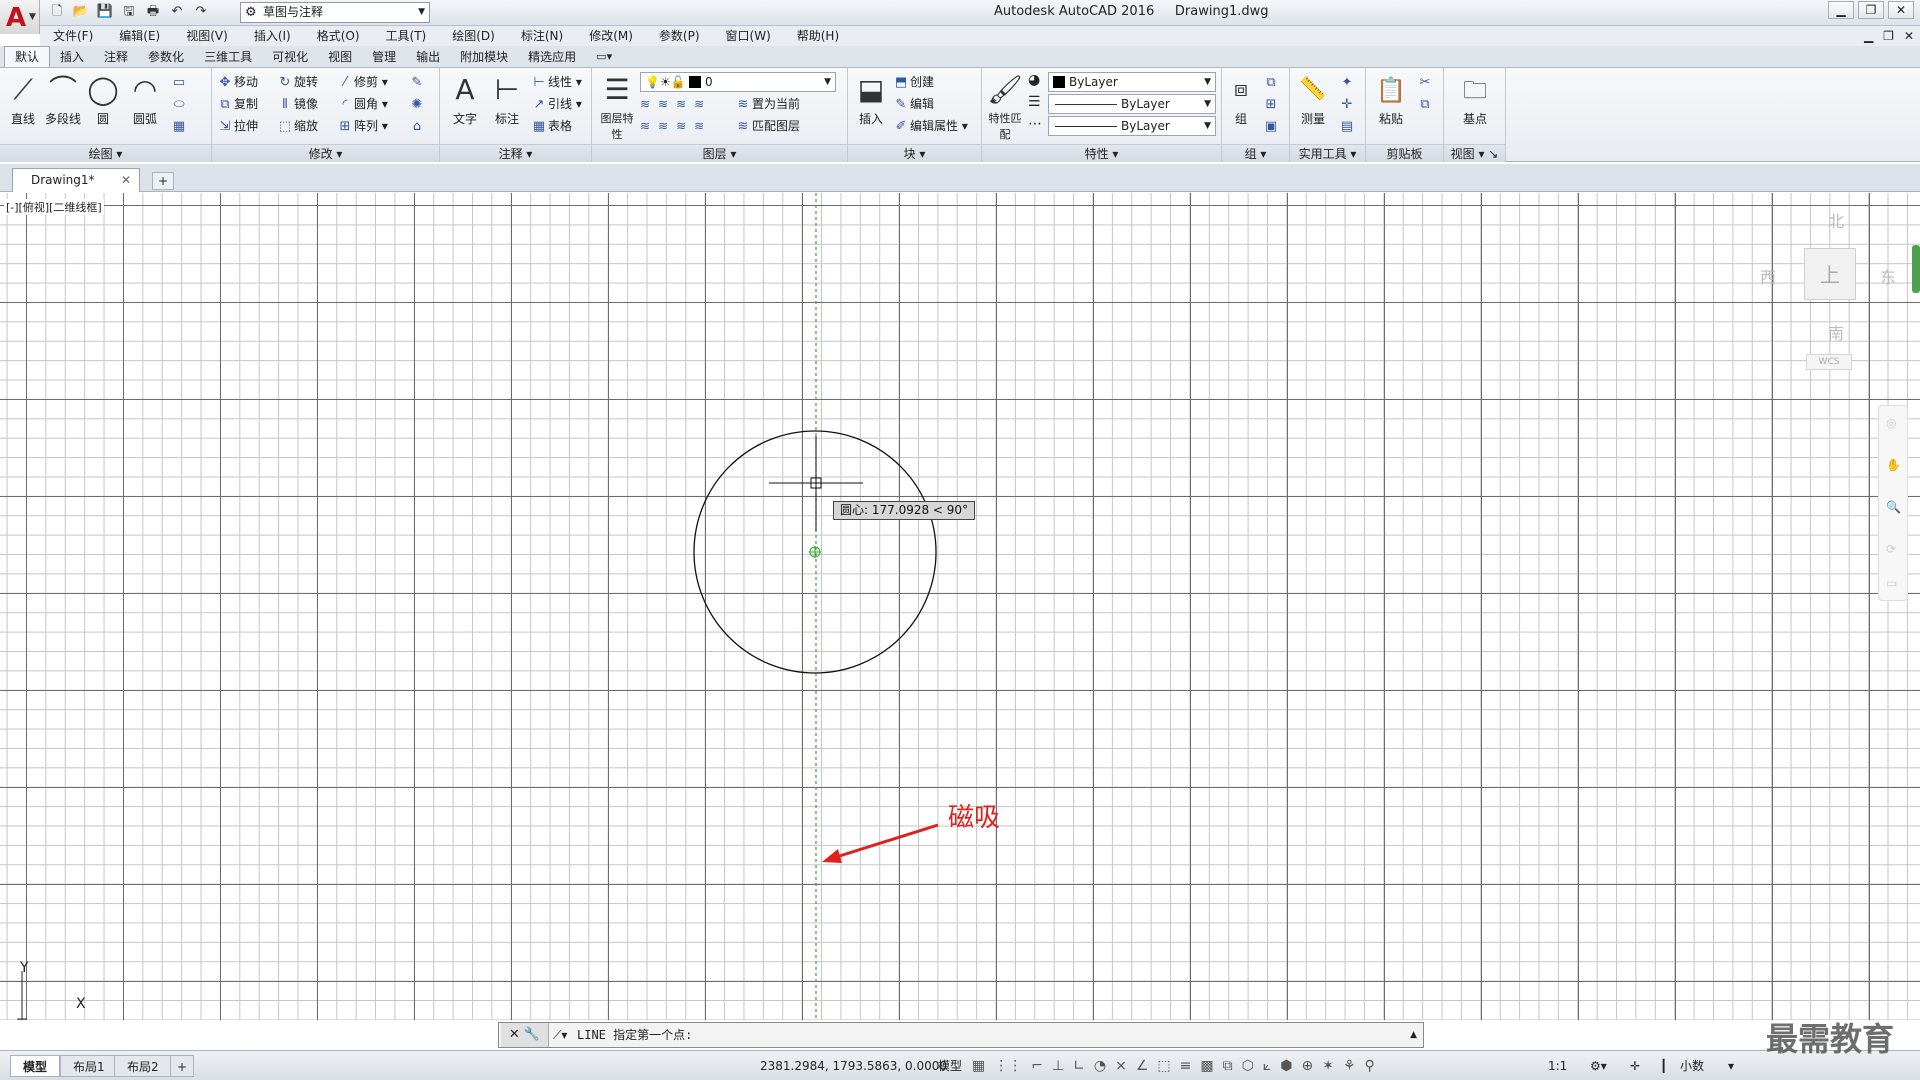 The image size is (1920, 1080). What do you see at coordinates (853, 1065) in the screenshot?
I see `coordinates-readout: 2381.2984, 1793.5863, 0.0000` at bounding box center [853, 1065].